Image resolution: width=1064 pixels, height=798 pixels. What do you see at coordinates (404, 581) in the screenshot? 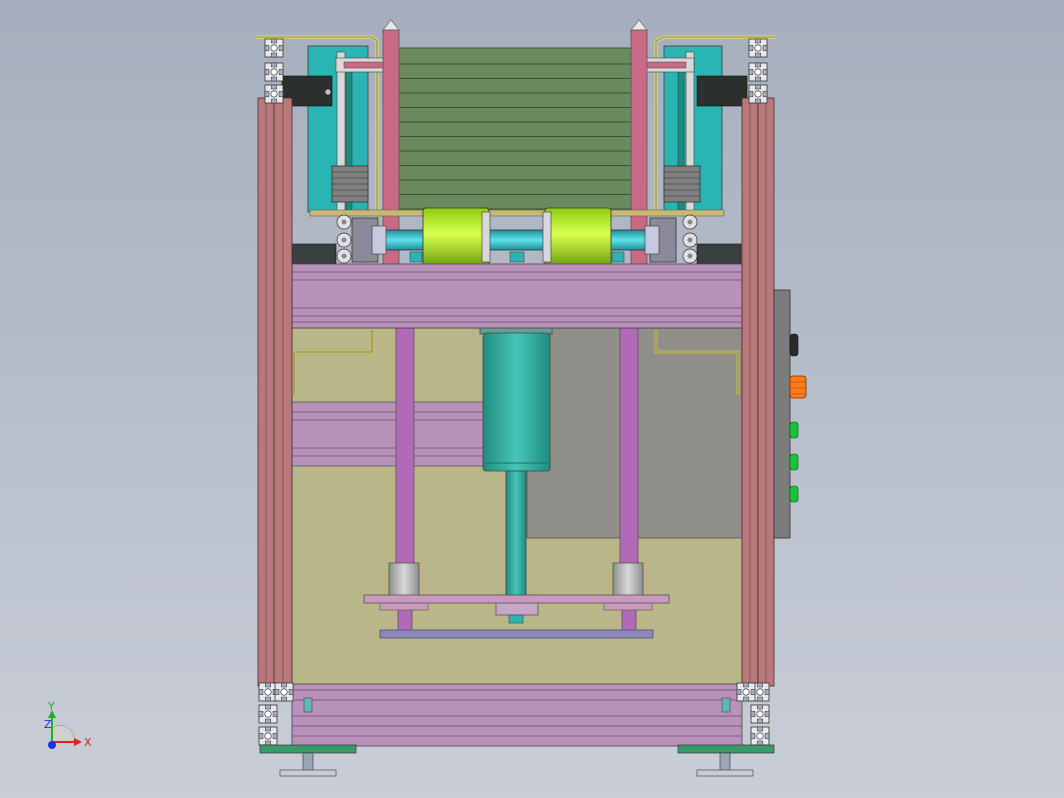
I see `left-linear-bearing` at bounding box center [404, 581].